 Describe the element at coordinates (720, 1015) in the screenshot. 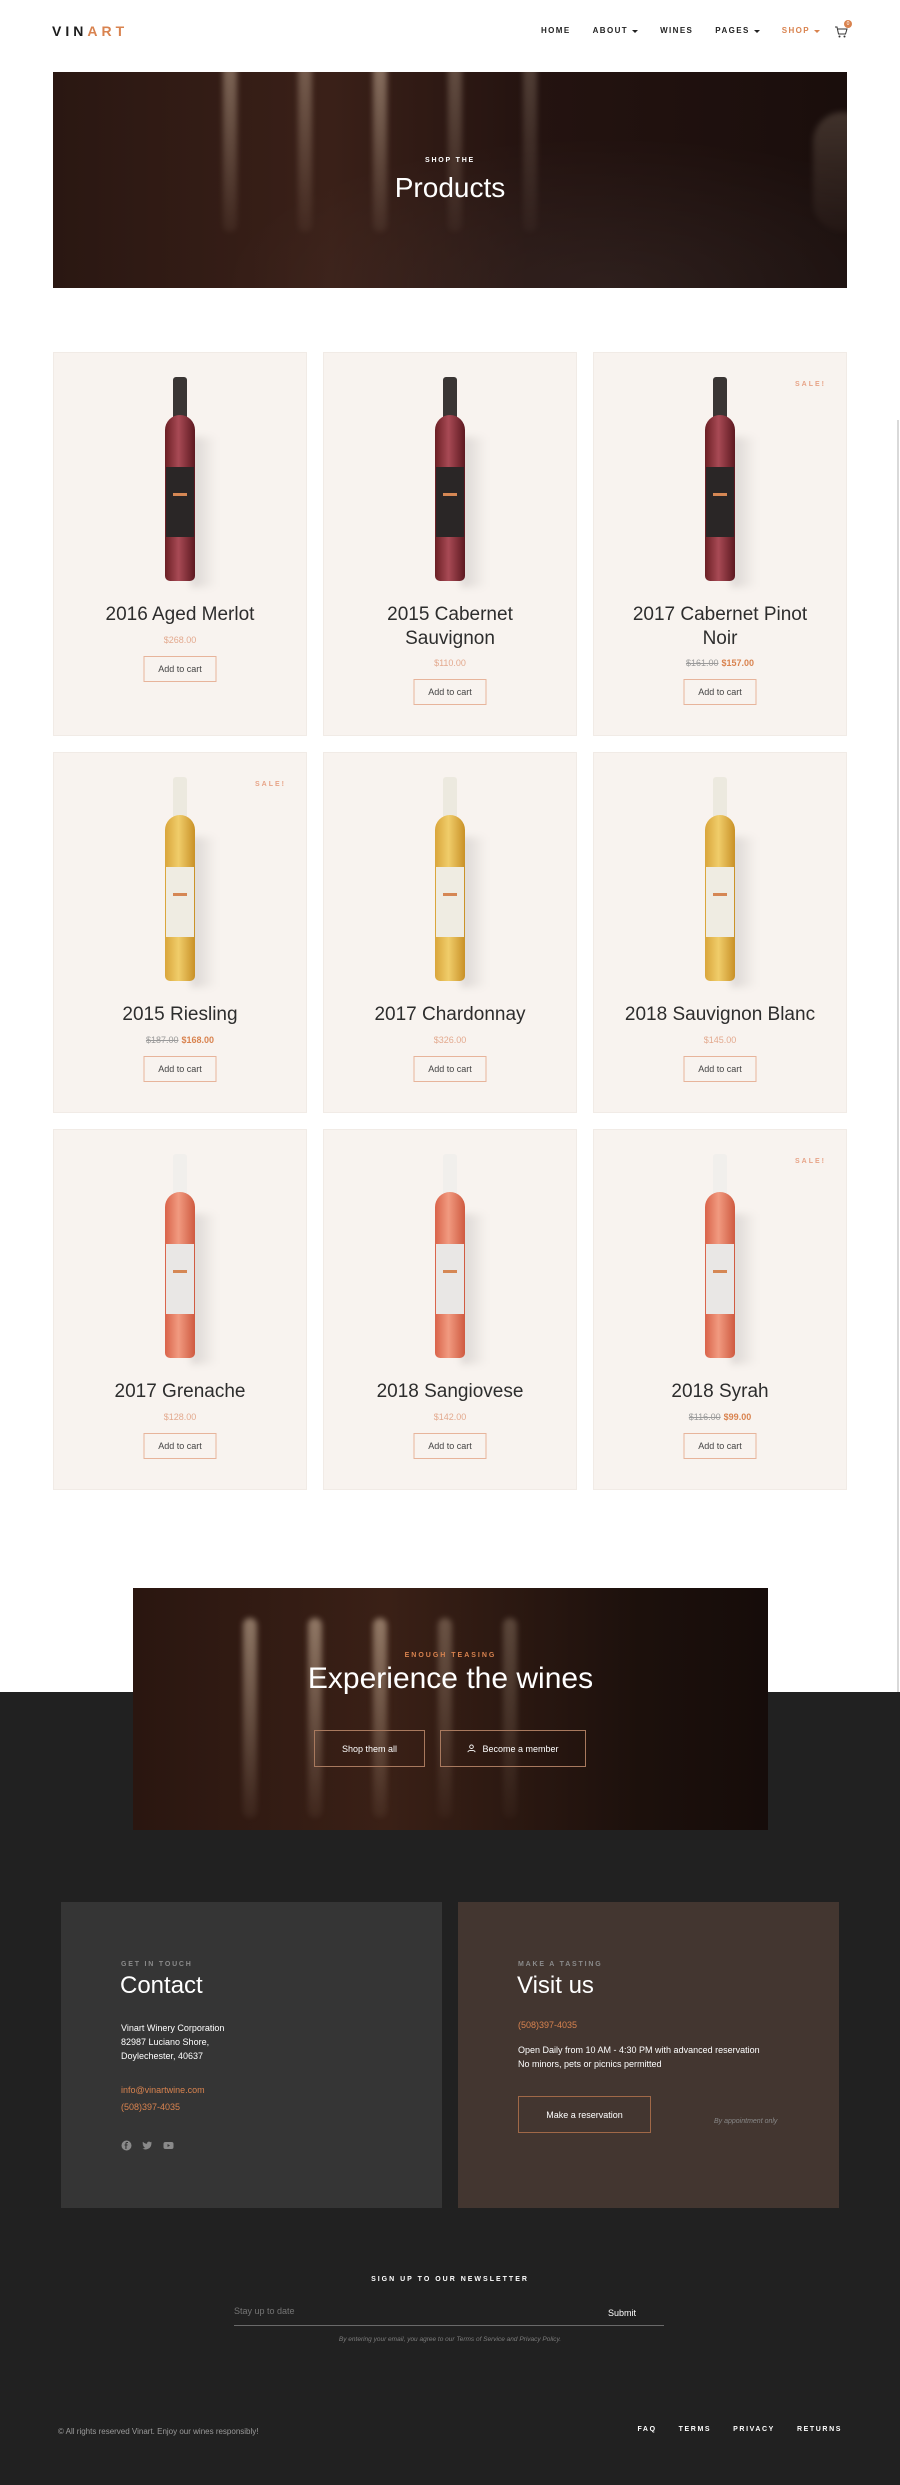

I see `product-name: 2018 Sauvignon Blanc` at that location.